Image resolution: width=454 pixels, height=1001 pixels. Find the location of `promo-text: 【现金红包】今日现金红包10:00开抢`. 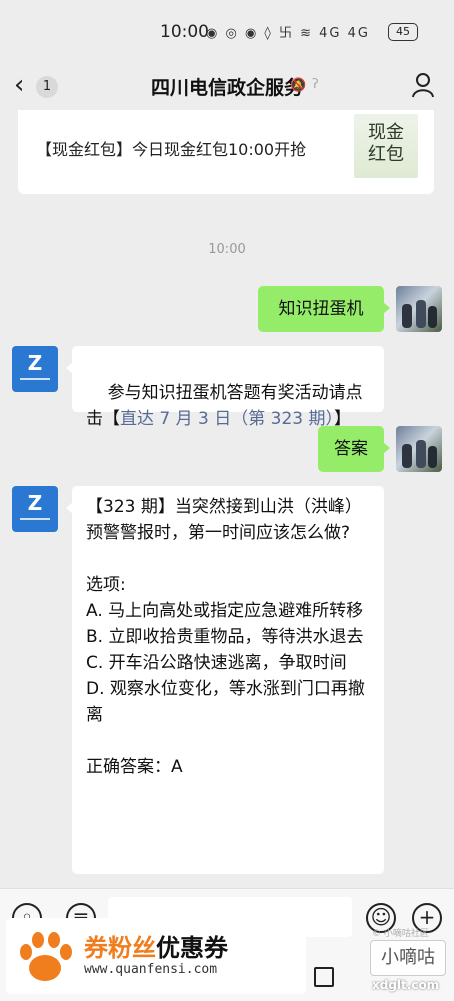

promo-text: 【现金红包】今日现金红包10:00开抢 is located at coordinates (171, 149).